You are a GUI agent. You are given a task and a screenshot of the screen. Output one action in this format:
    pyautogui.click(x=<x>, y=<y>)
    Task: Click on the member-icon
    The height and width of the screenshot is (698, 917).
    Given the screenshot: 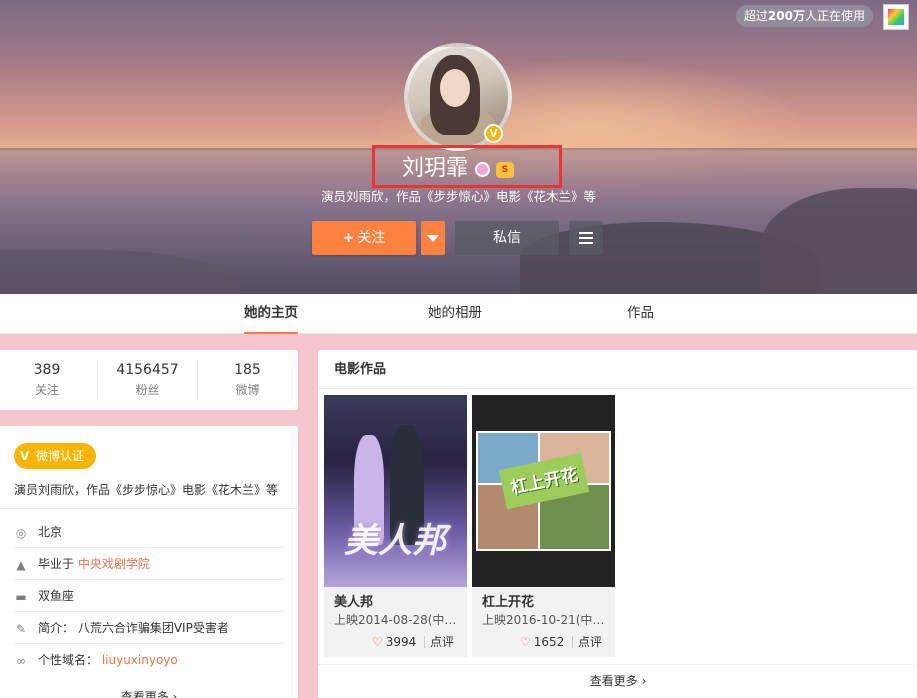 What is the action you would take?
    pyautogui.click(x=482, y=169)
    